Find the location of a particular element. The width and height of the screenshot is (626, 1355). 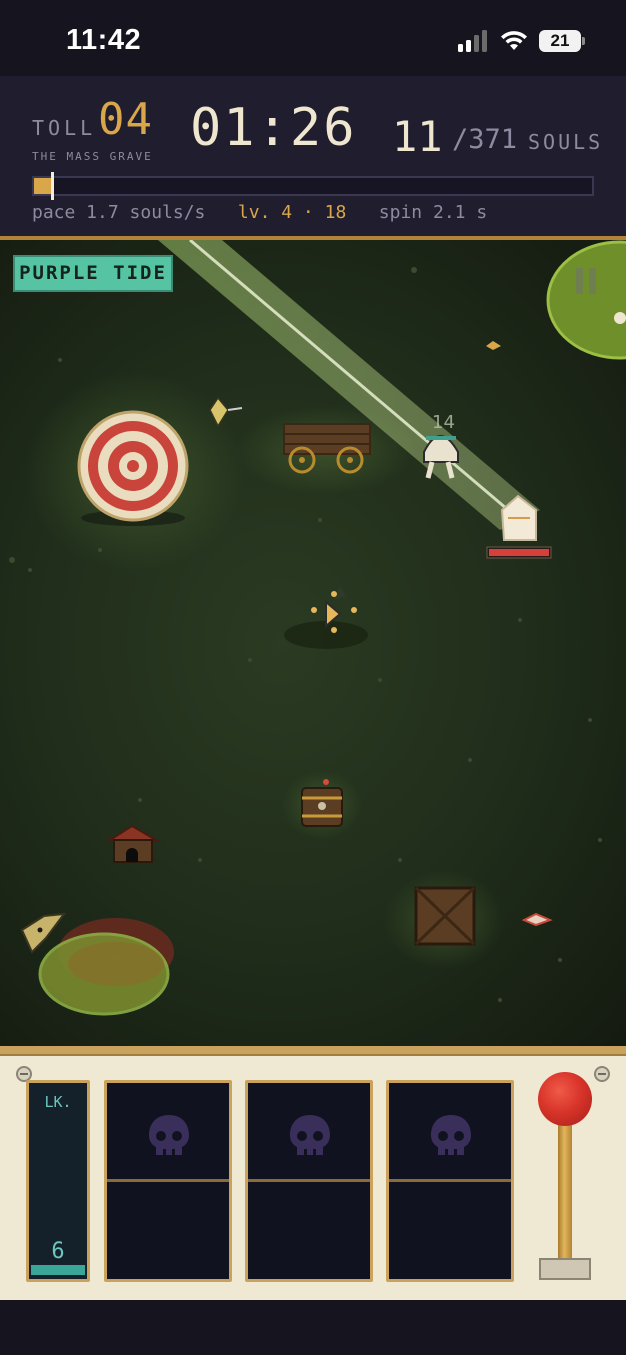

status-time: 11:42 is located at coordinates (104, 40).